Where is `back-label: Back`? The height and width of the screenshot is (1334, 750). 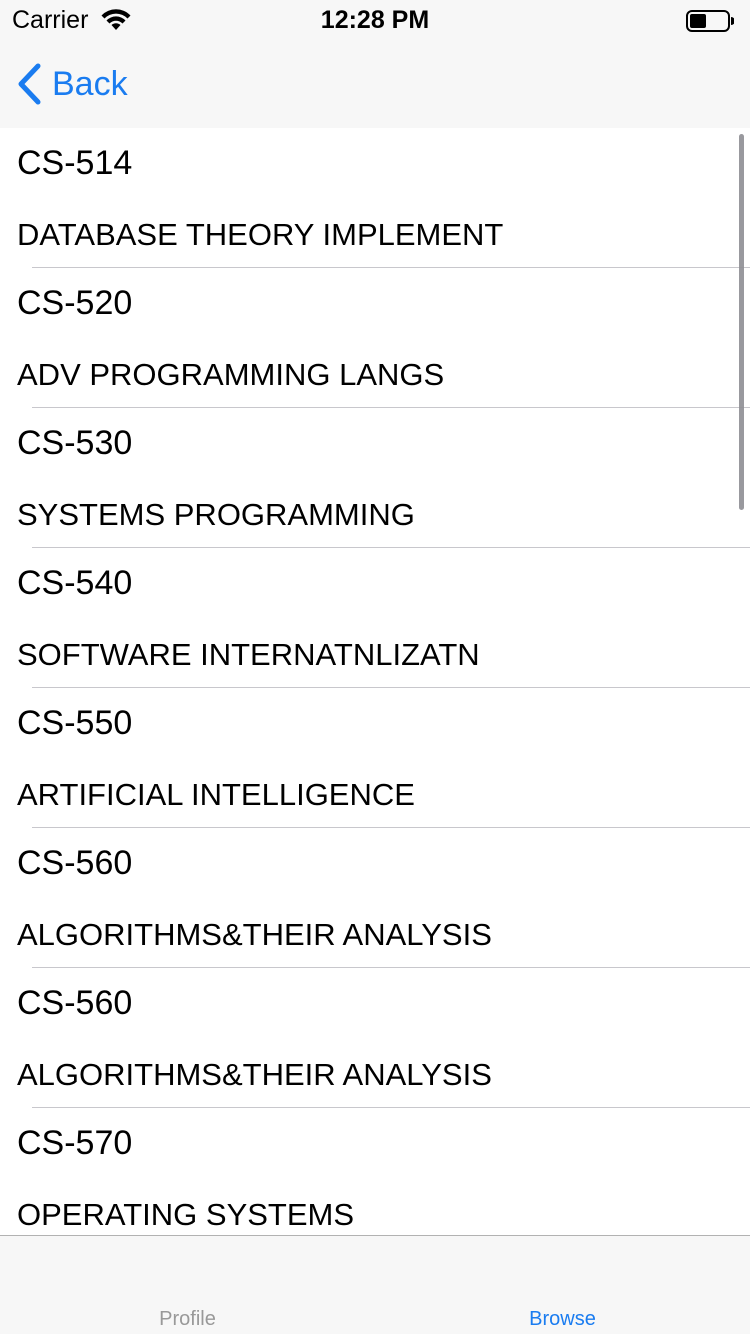
back-label: Back is located at coordinates (90, 83).